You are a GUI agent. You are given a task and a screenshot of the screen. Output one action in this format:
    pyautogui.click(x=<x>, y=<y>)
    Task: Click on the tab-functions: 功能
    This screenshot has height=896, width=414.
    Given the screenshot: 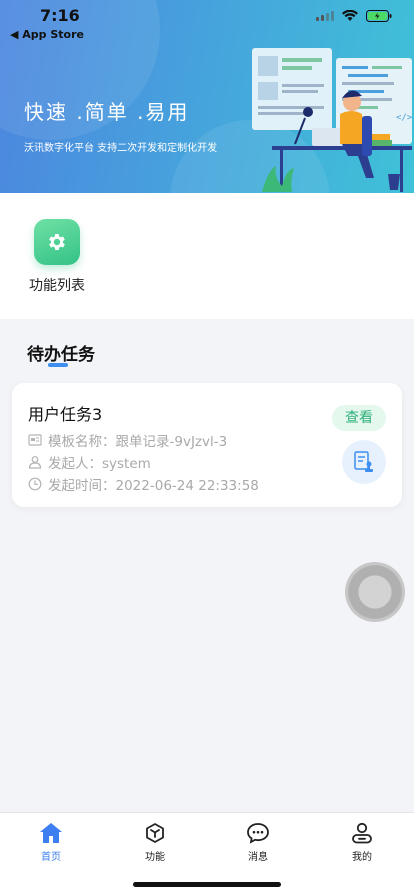 What is the action you would take?
    pyautogui.click(x=155, y=842)
    